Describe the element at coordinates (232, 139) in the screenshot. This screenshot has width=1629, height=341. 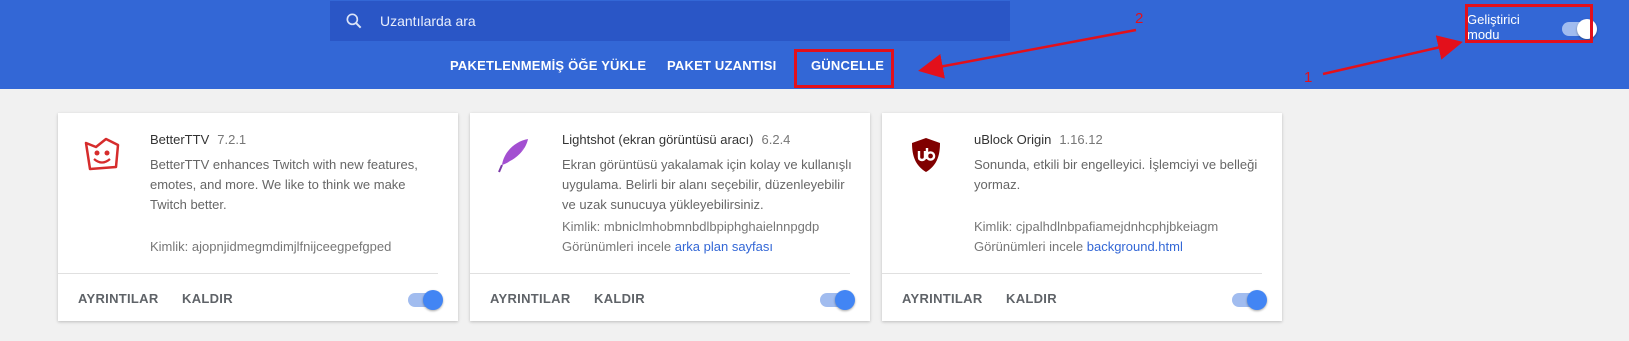
I see `extension-version: 7.2.1` at that location.